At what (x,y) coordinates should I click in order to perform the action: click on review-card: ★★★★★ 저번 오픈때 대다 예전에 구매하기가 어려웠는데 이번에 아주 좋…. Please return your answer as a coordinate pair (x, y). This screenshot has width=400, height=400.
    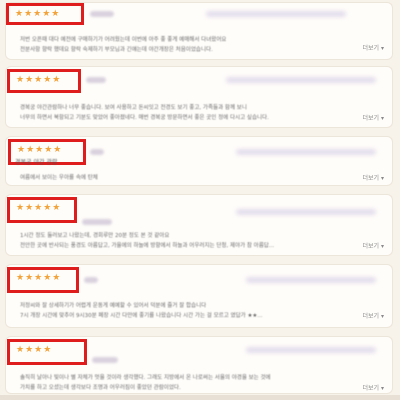
    Looking at the image, I should click on (199, 31).